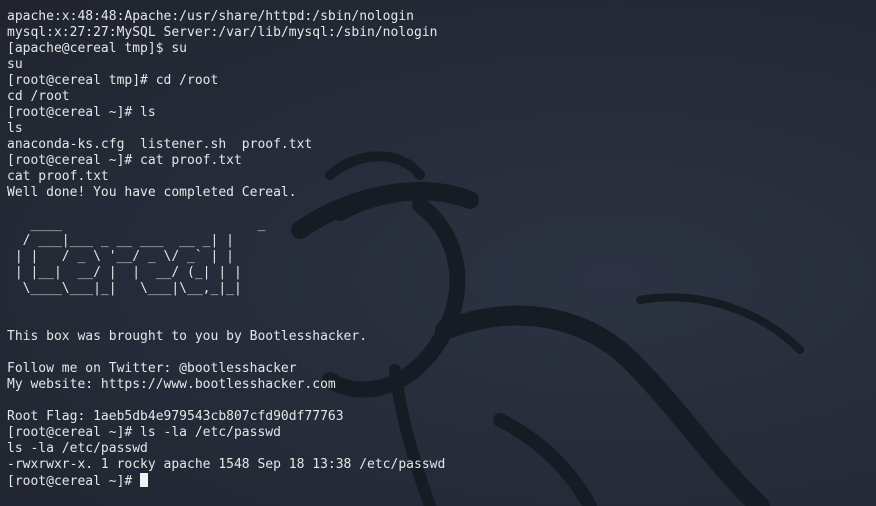 The image size is (876, 506). I want to click on output-line: ls -la /etc/passwd, so click(77, 448).